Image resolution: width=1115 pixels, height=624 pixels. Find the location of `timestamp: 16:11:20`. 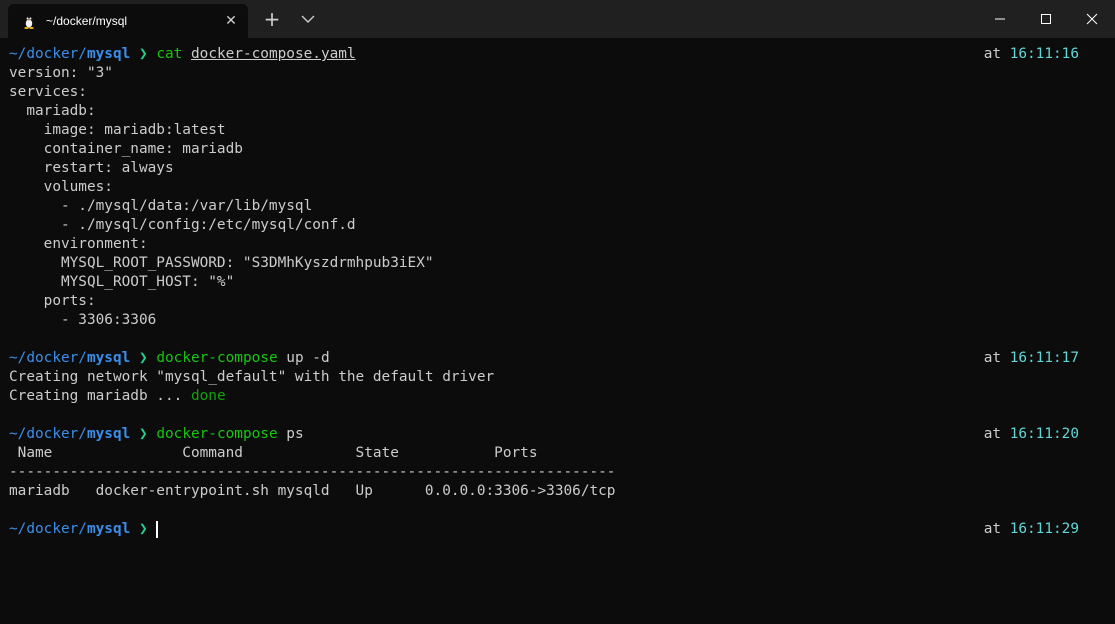

timestamp: 16:11:20 is located at coordinates (1044, 434).